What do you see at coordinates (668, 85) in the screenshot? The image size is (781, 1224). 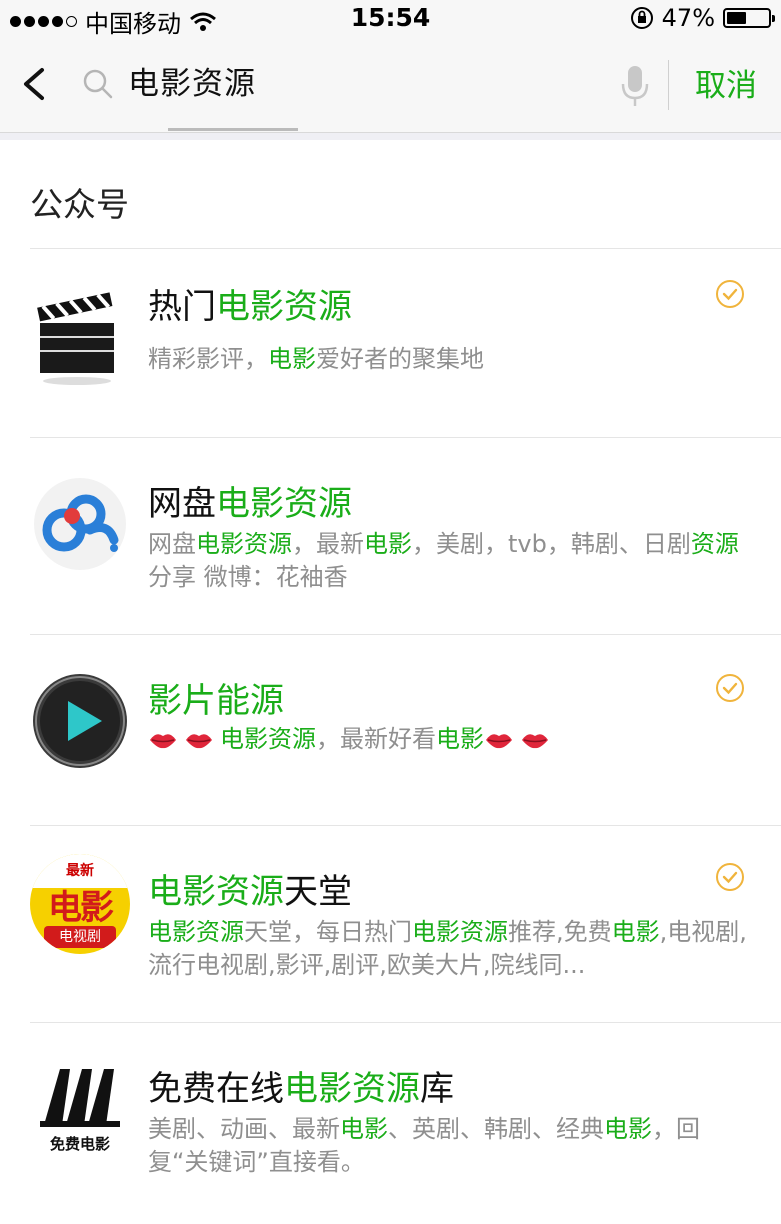 I see `header-divider` at bounding box center [668, 85].